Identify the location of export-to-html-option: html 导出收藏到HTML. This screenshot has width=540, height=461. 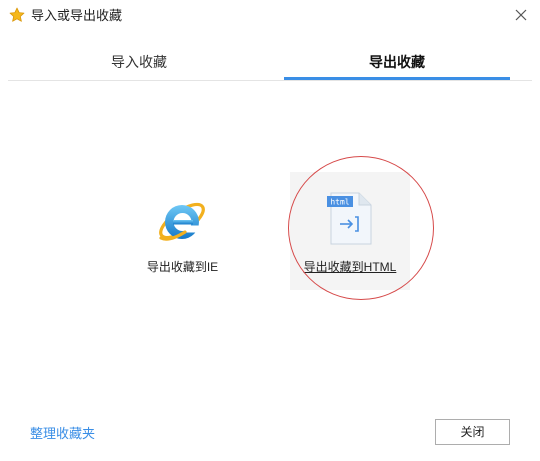
(350, 231).